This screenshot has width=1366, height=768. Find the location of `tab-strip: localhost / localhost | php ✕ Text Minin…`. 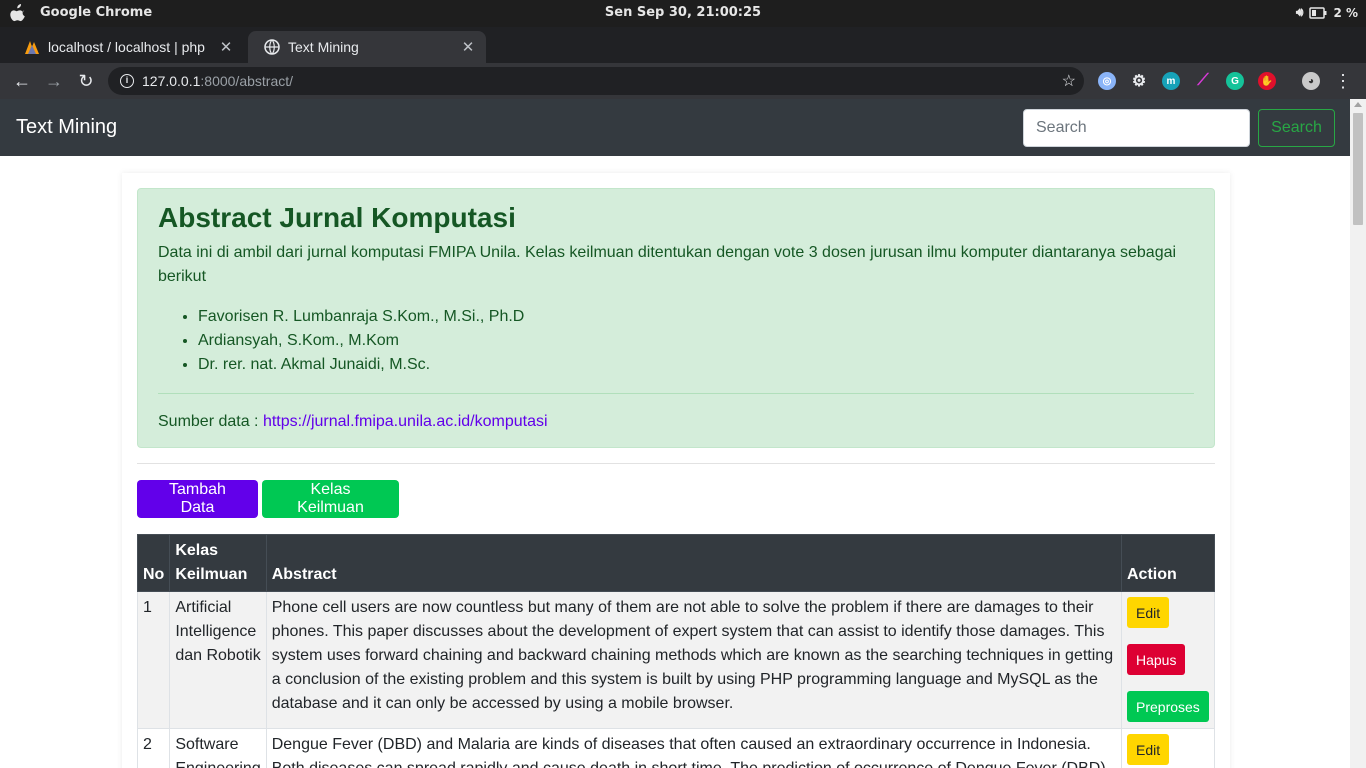

tab-strip: localhost / localhost | php ✕ Text Minin… is located at coordinates (683, 53).